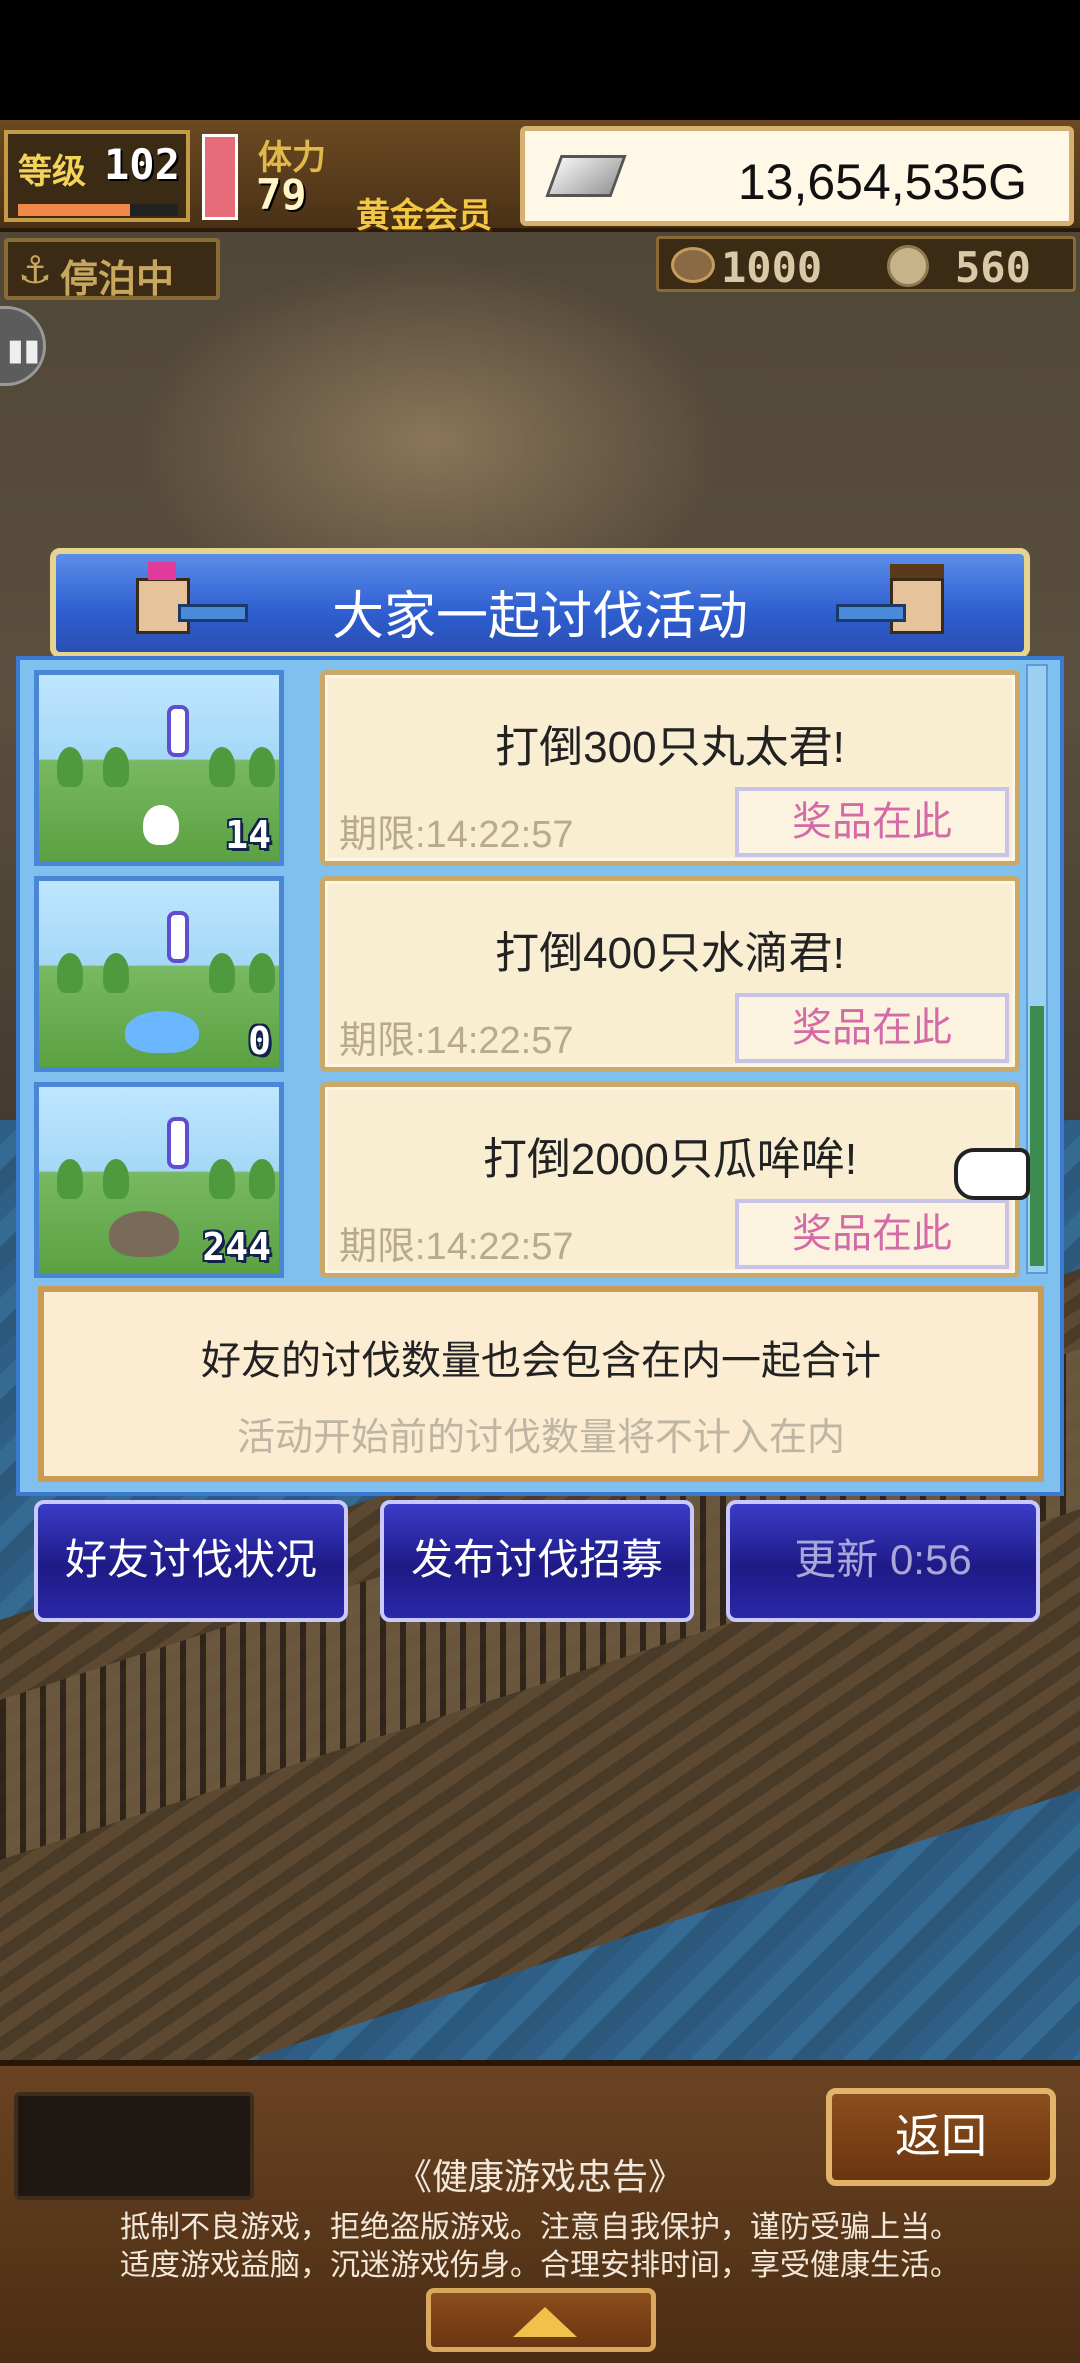  I want to click on defeat-count: 0, so click(259, 1041).